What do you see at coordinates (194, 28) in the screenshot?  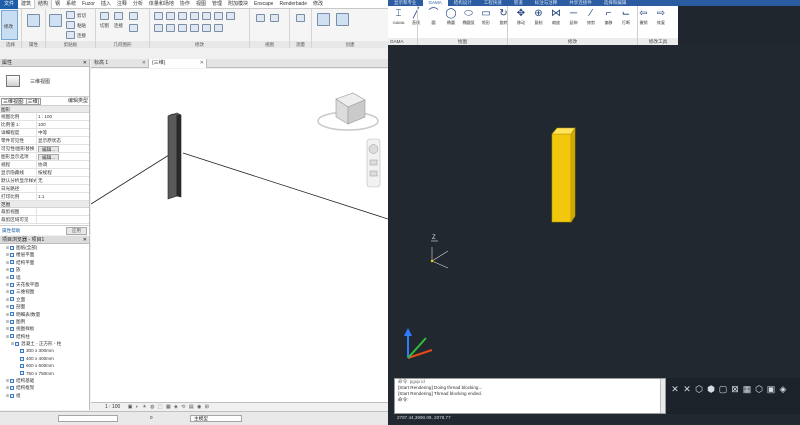 I see `scale-icon` at bounding box center [194, 28].